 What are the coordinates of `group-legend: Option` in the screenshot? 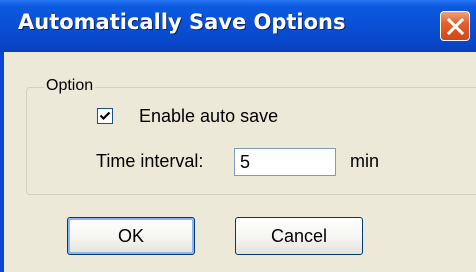 It's located at (70, 86).